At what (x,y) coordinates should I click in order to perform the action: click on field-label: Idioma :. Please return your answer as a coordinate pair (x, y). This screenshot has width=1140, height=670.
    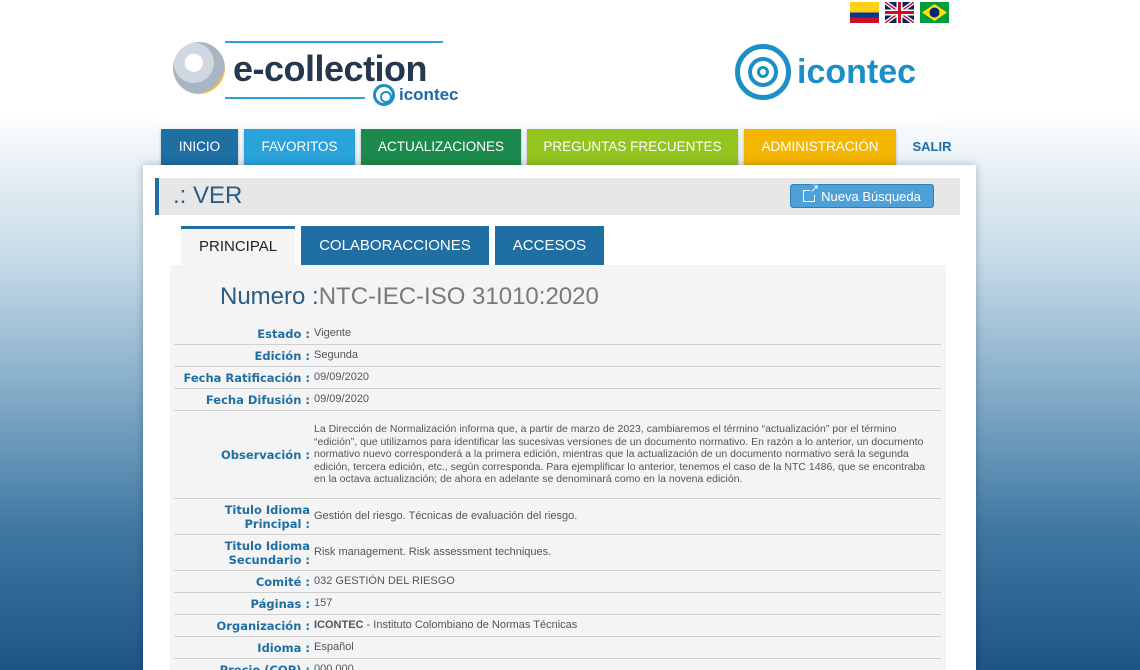
    Looking at the image, I should click on (283, 647).